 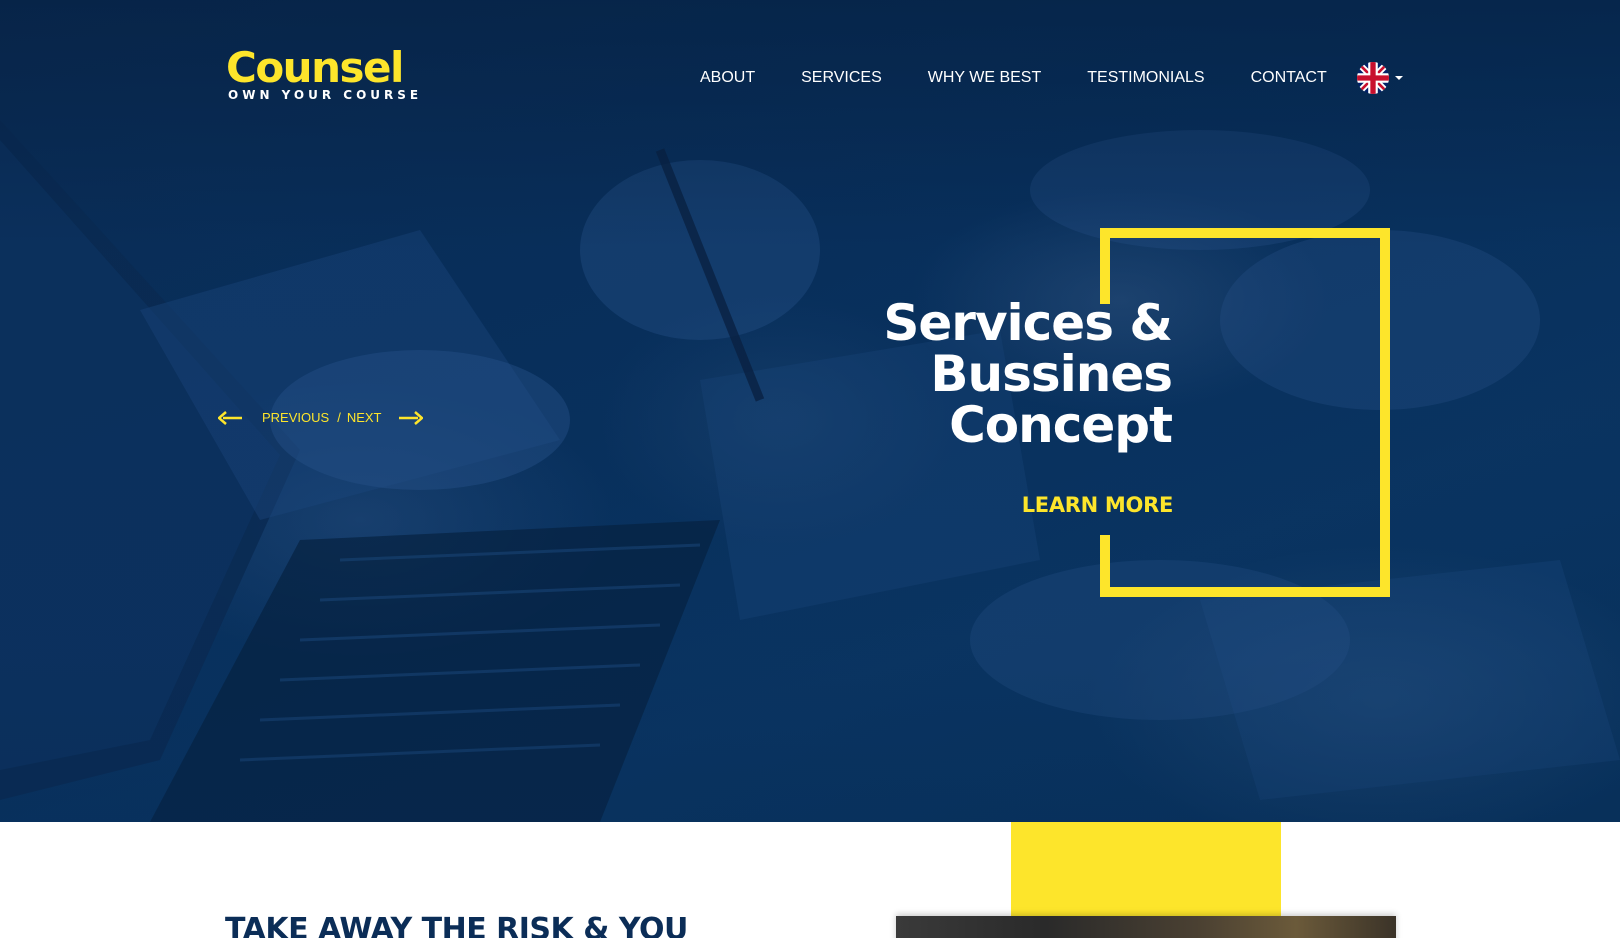 What do you see at coordinates (315, 67) in the screenshot?
I see `brand-name: Counsel` at bounding box center [315, 67].